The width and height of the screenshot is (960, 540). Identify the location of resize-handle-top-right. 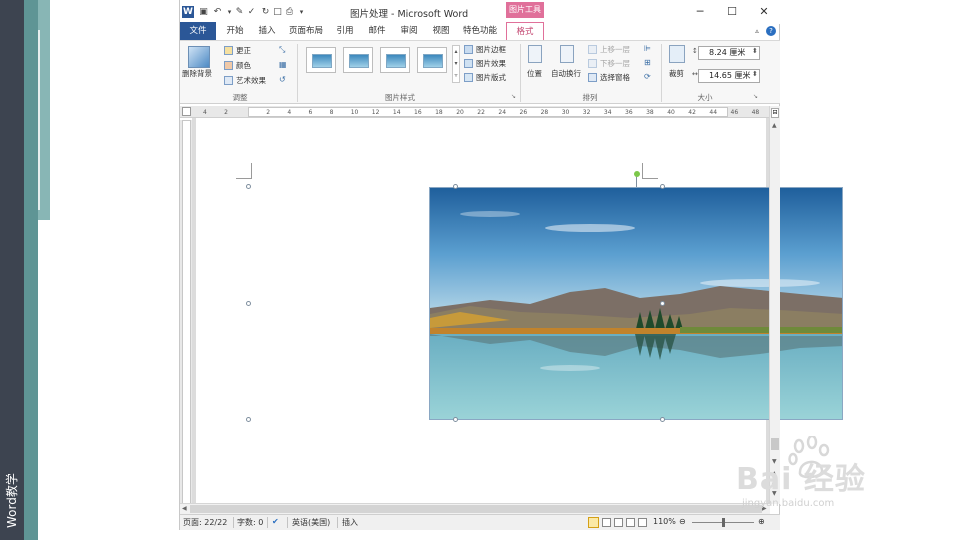
(662, 186).